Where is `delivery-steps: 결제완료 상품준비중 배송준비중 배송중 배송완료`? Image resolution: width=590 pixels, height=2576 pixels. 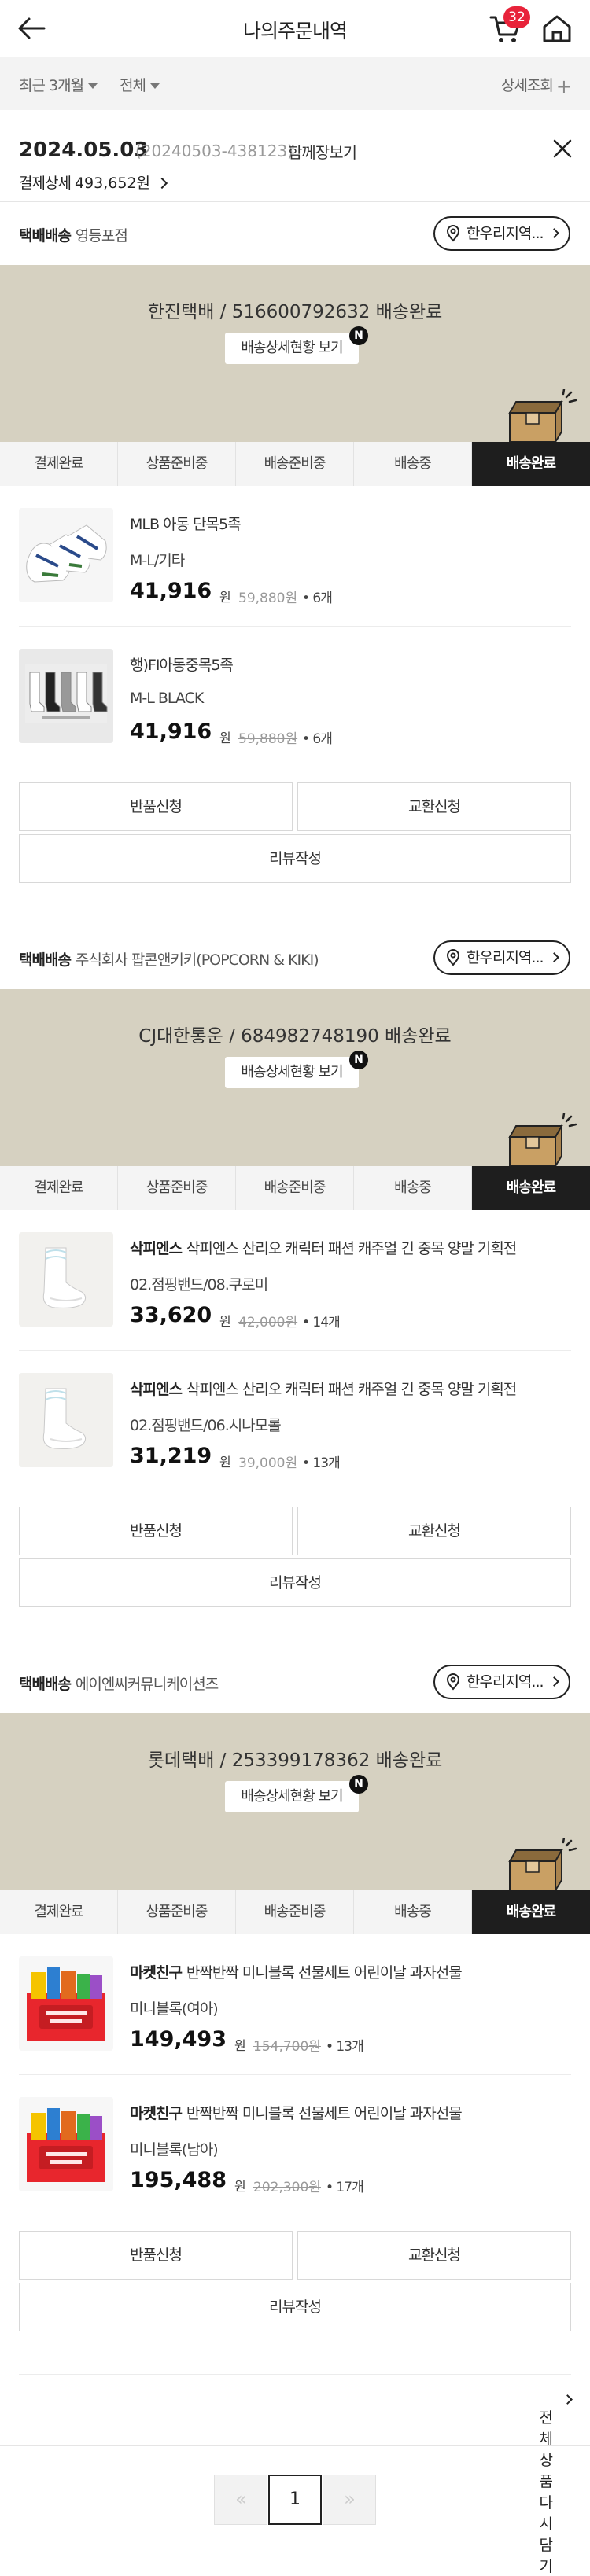 delivery-steps: 결제완료 상품준비중 배송준비중 배송중 배송완료 is located at coordinates (295, 1912).